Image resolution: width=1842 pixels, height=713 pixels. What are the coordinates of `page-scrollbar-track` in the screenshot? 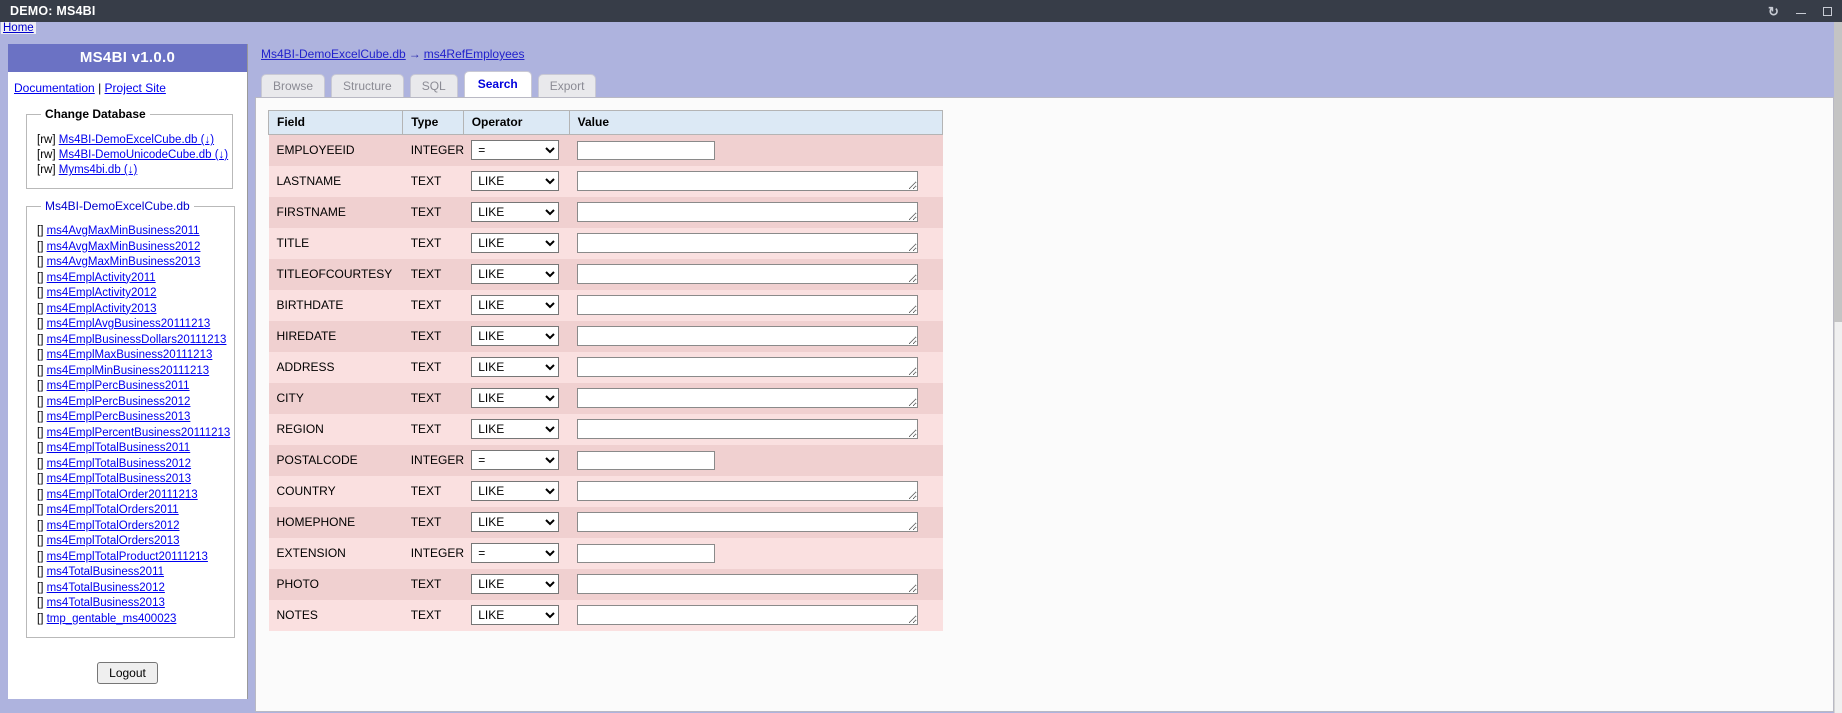 It's located at (1838, 367).